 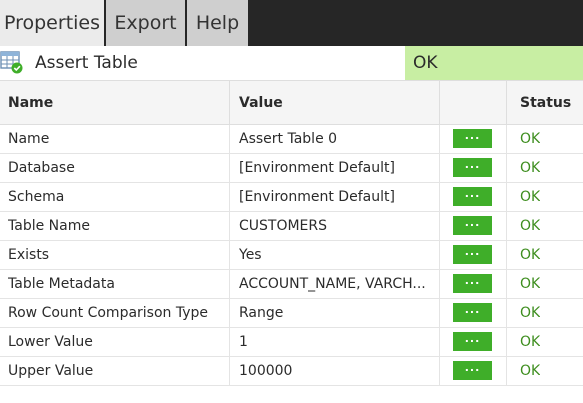 I want to click on property-value: Range, so click(x=334, y=313).